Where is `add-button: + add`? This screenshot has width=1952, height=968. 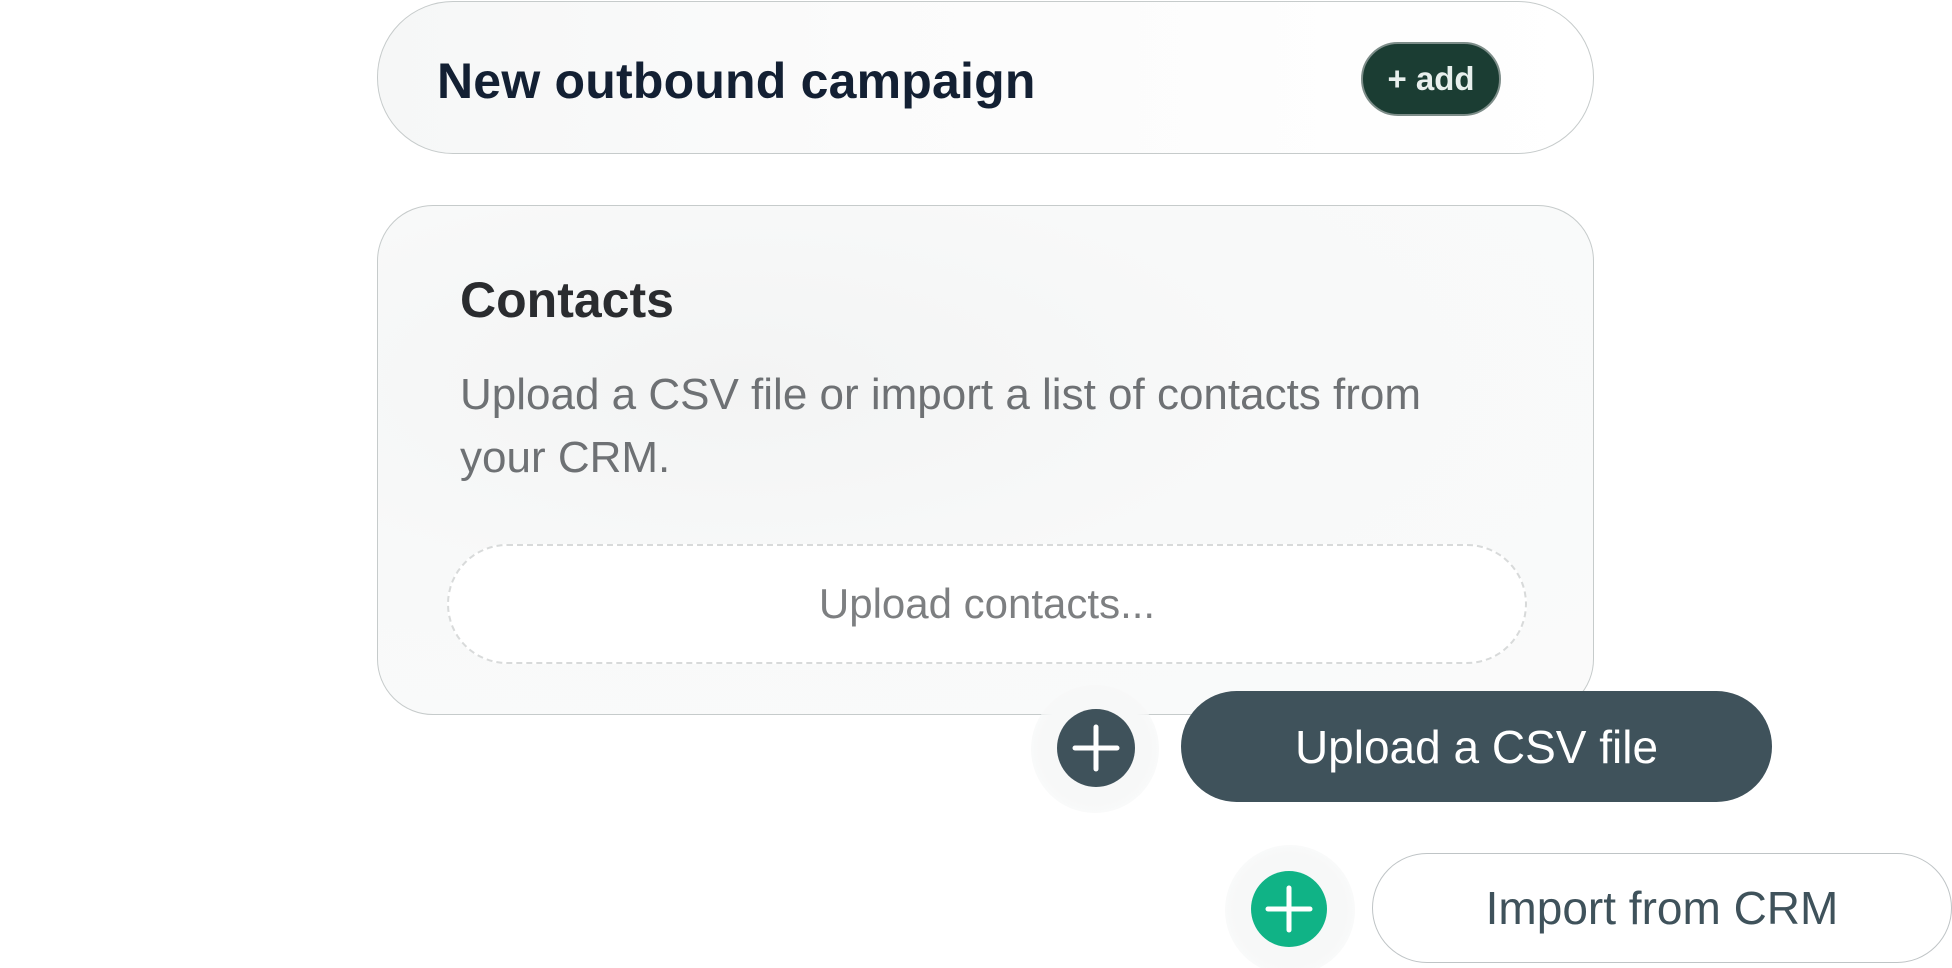 add-button: + add is located at coordinates (1431, 79).